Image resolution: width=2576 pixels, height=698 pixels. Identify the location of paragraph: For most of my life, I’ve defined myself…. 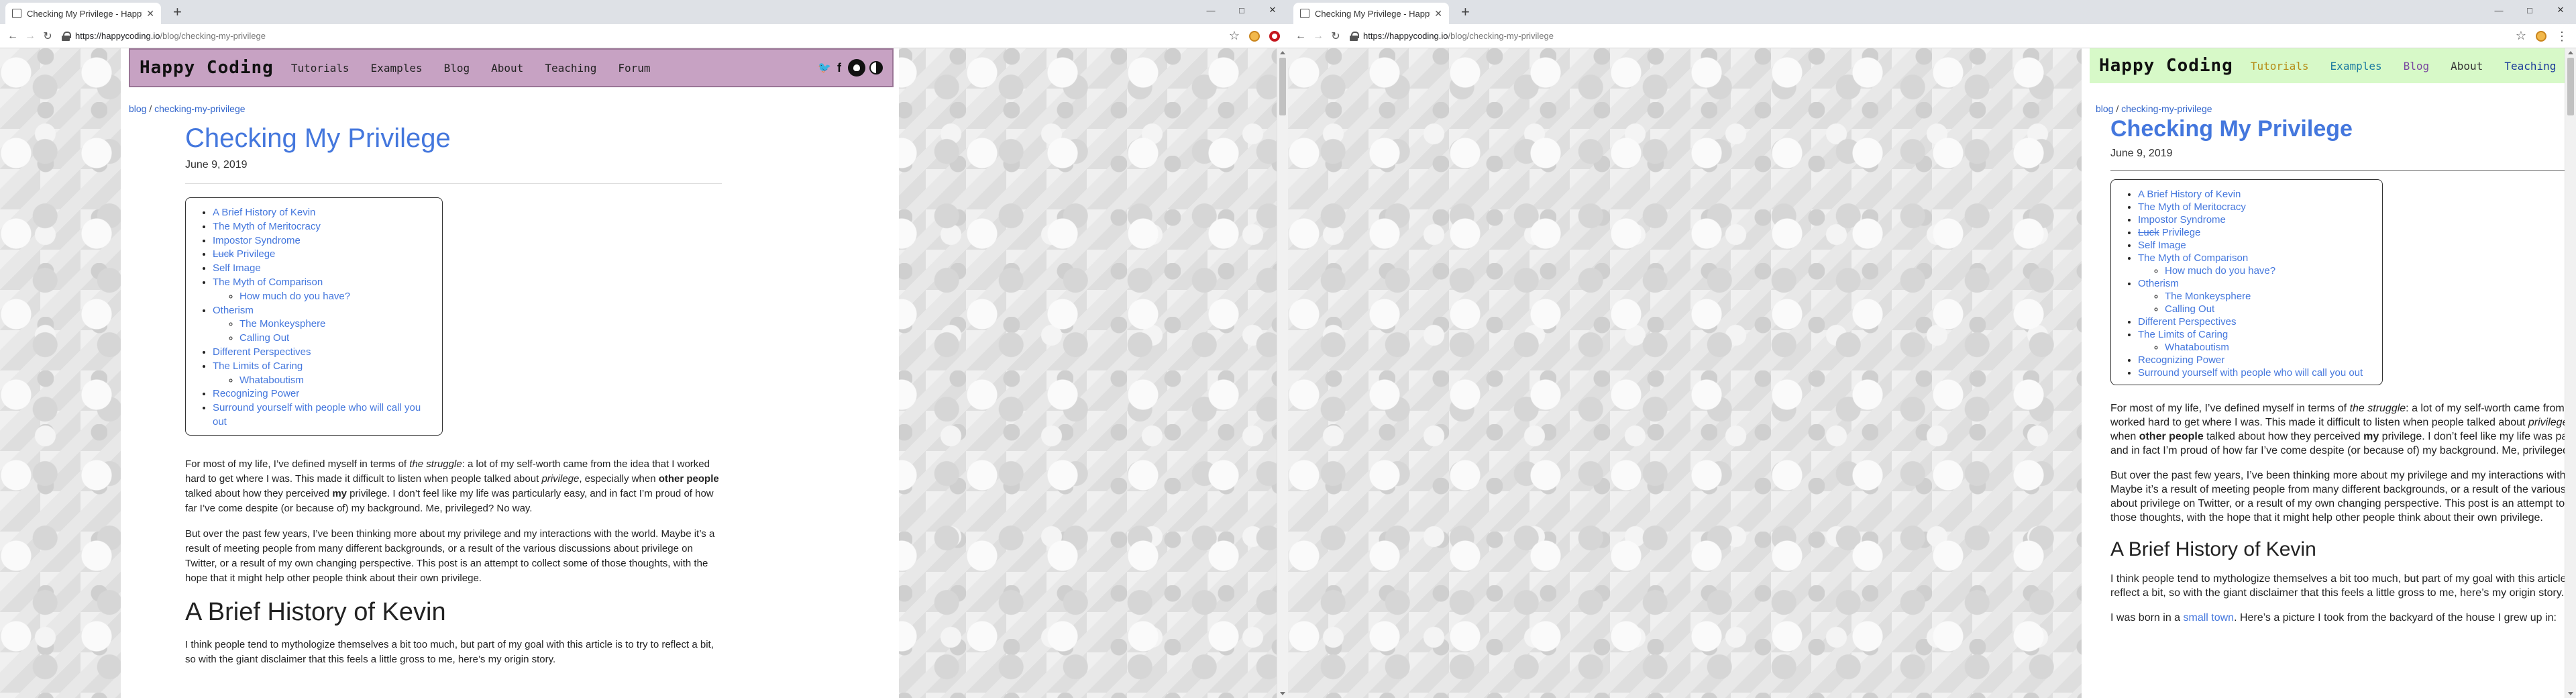
(2343, 429).